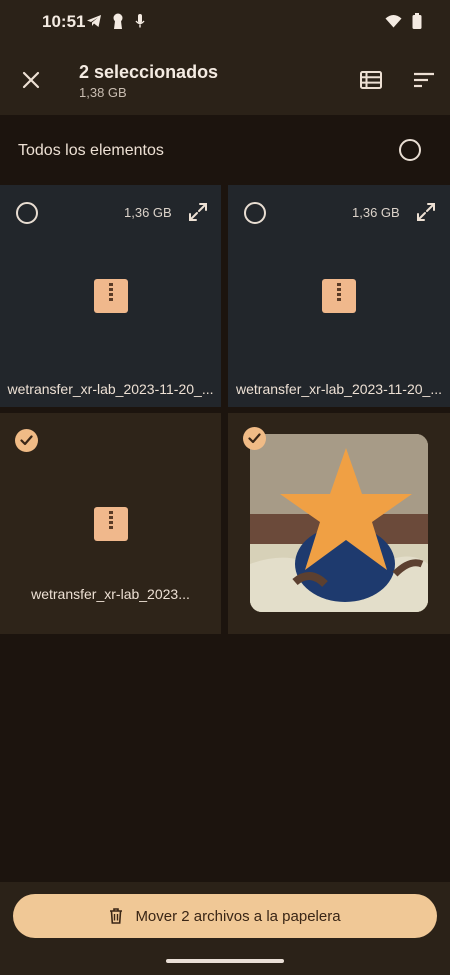 The height and width of the screenshot is (975, 450). I want to click on list-view-icon, so click(371, 80).